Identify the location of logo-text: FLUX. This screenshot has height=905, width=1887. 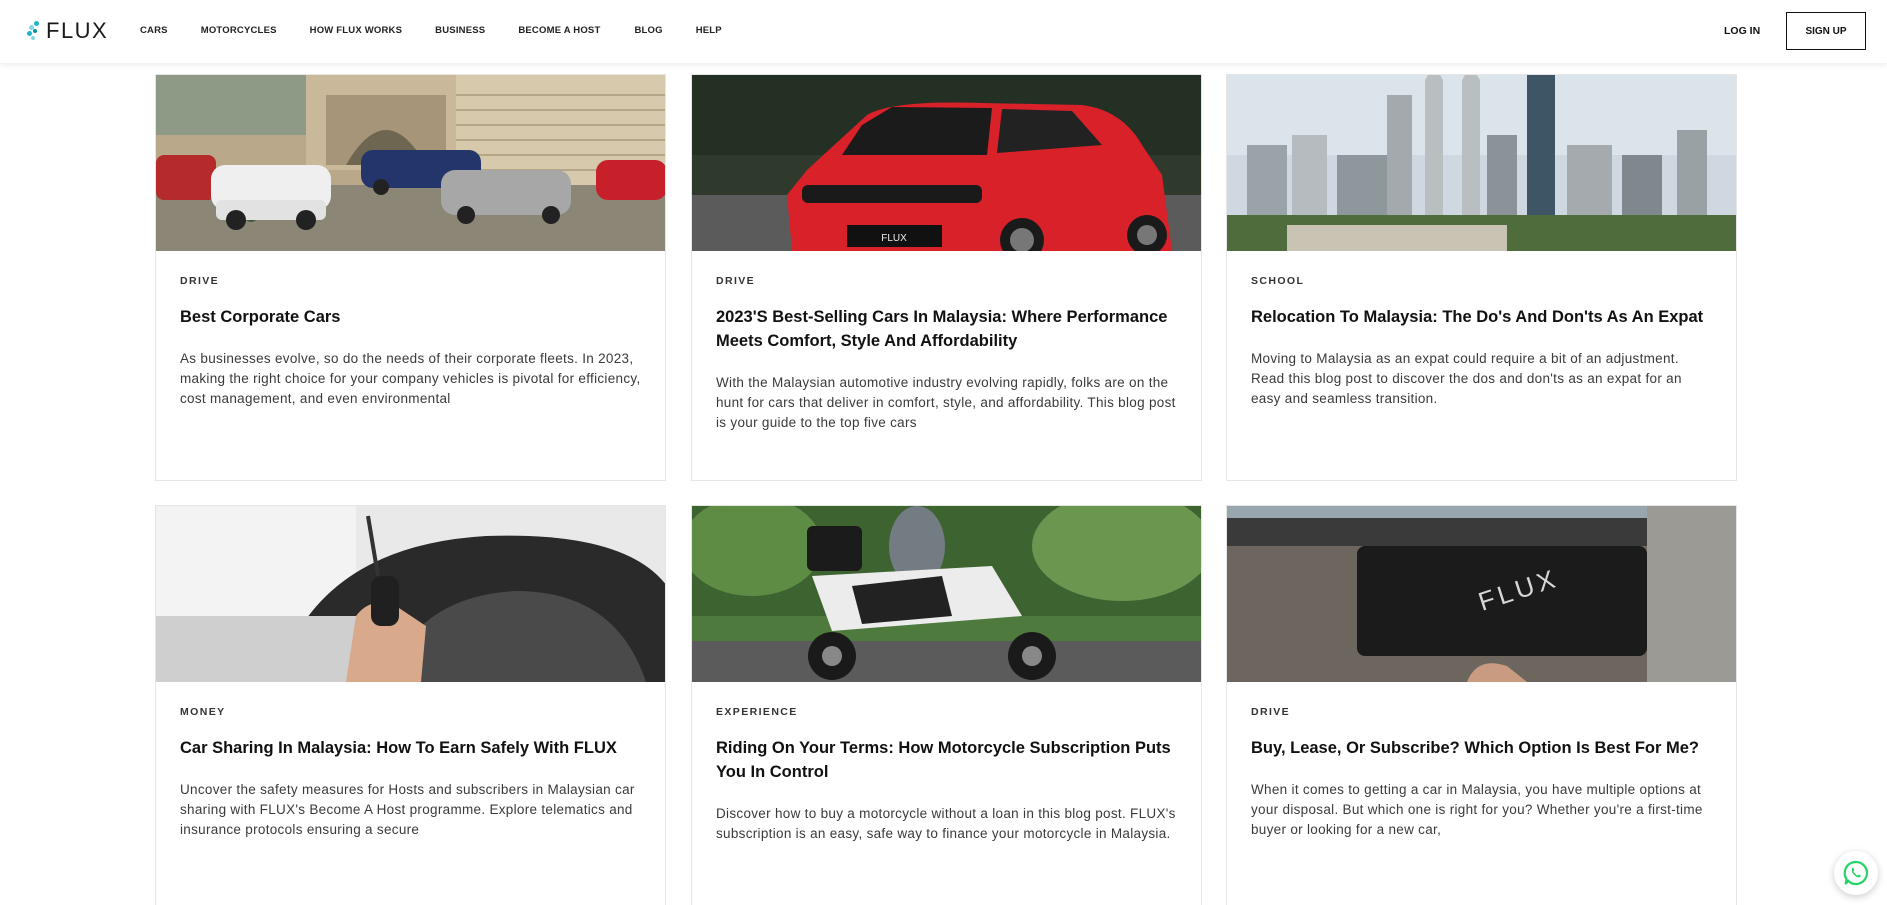
(77, 30).